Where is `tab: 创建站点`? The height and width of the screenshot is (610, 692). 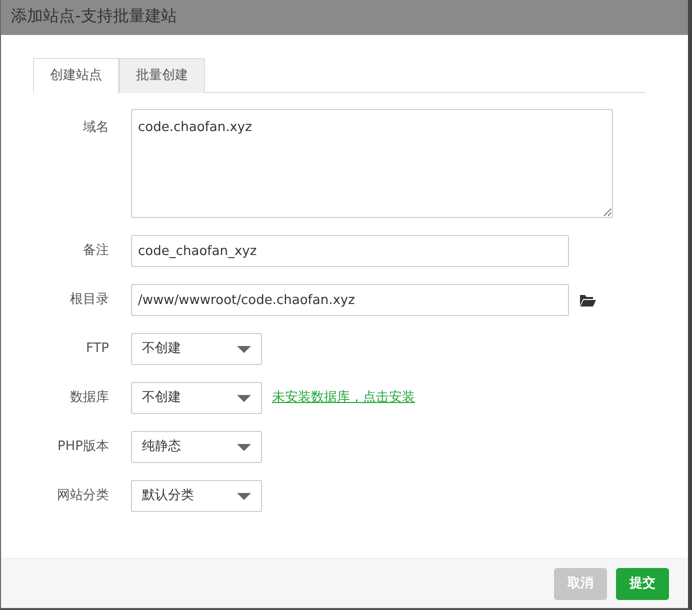
tab: 创建站点 is located at coordinates (76, 75).